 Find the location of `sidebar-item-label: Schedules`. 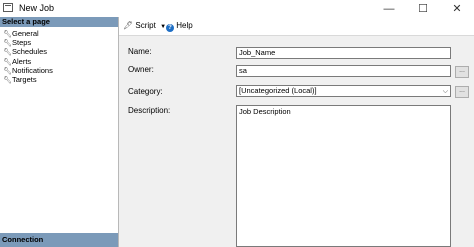

sidebar-item-label: Schedules is located at coordinates (30, 52).